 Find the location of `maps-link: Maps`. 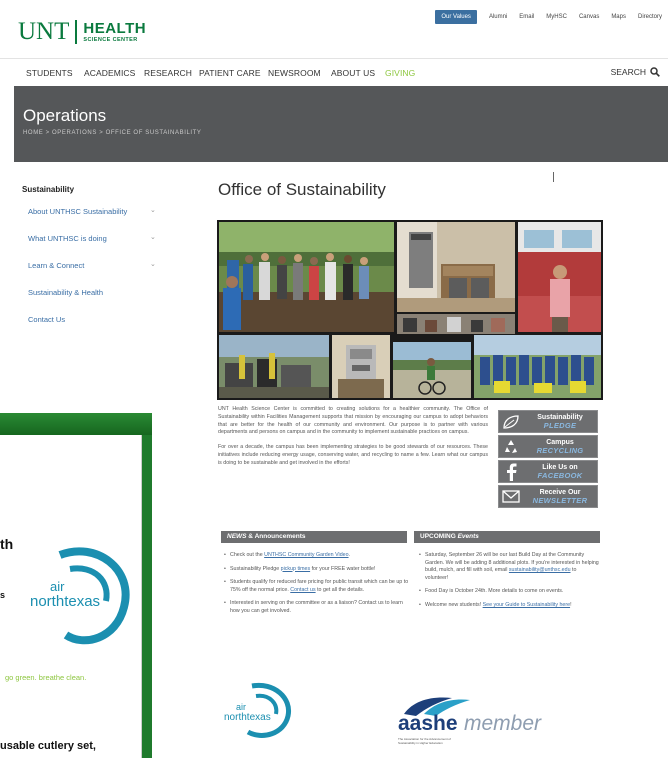

maps-link: Maps is located at coordinates (618, 17).